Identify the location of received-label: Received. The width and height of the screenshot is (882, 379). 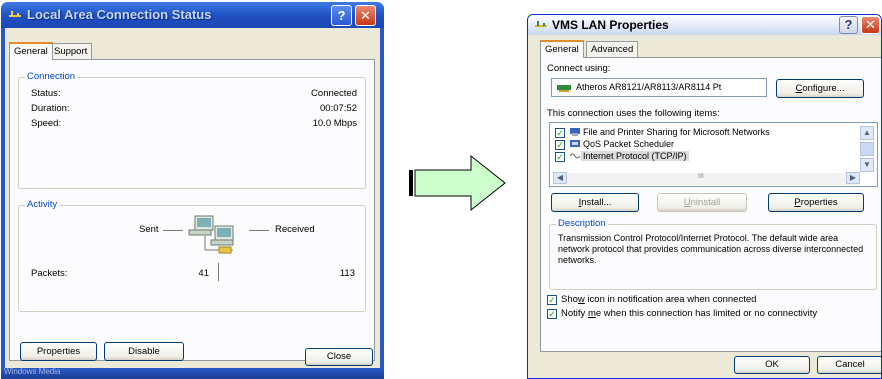
(295, 229).